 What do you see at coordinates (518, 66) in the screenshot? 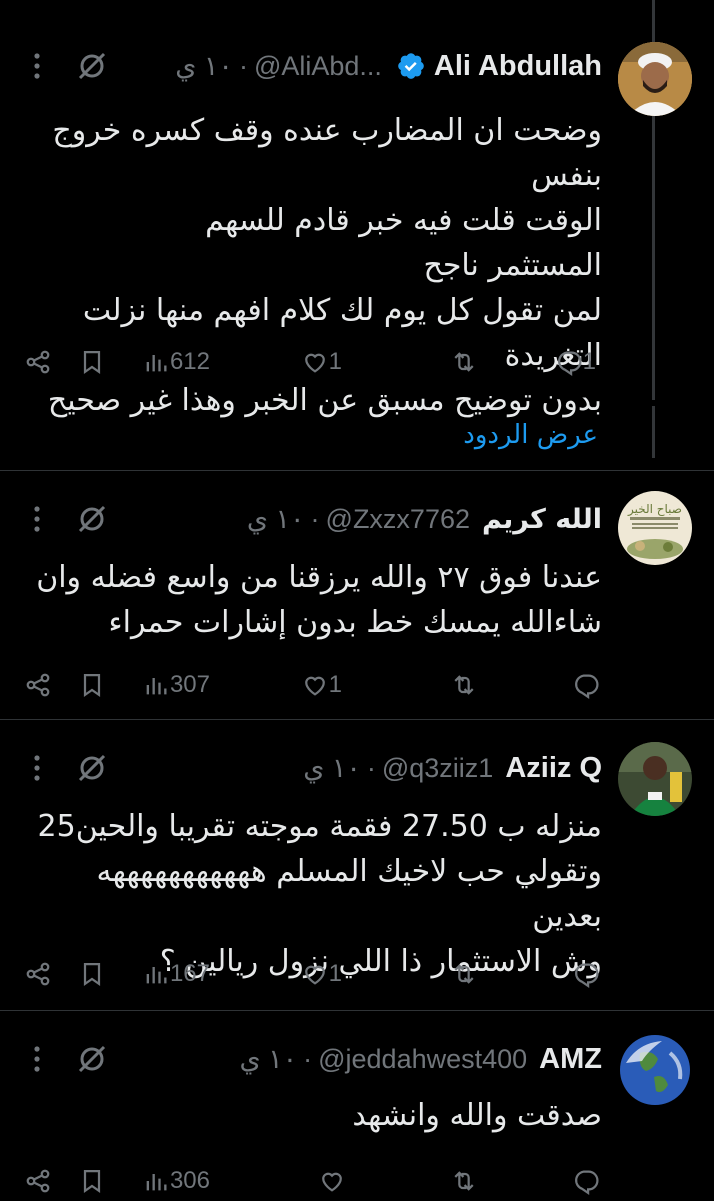
I see `display-name: Ali Abdullah` at bounding box center [518, 66].